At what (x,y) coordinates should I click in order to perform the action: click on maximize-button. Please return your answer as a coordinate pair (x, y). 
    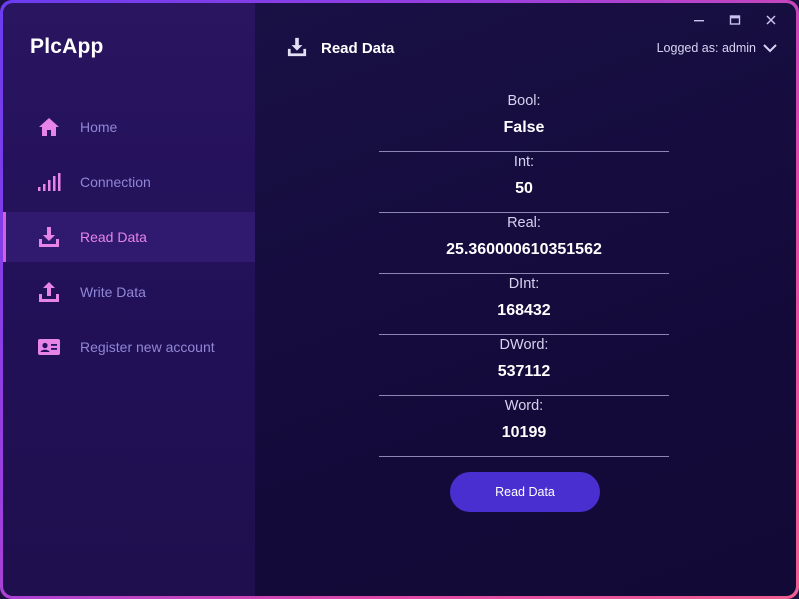
    Looking at the image, I should click on (735, 20).